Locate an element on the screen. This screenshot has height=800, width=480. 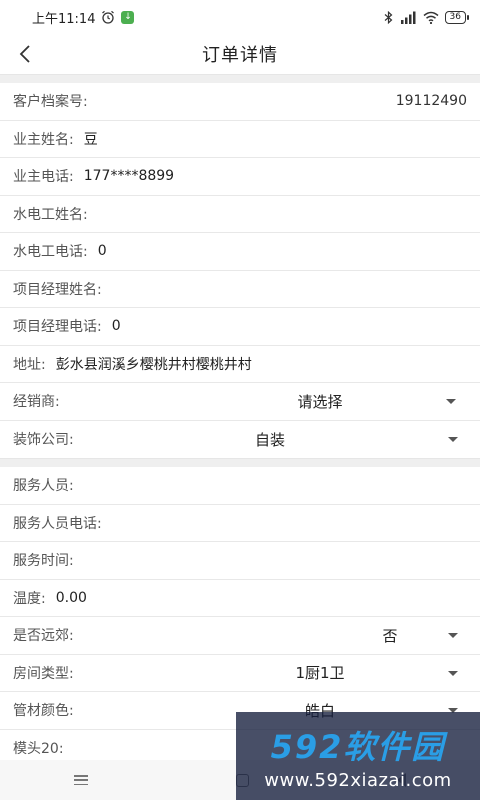
cell-signal-icon is located at coordinates (408, 17).